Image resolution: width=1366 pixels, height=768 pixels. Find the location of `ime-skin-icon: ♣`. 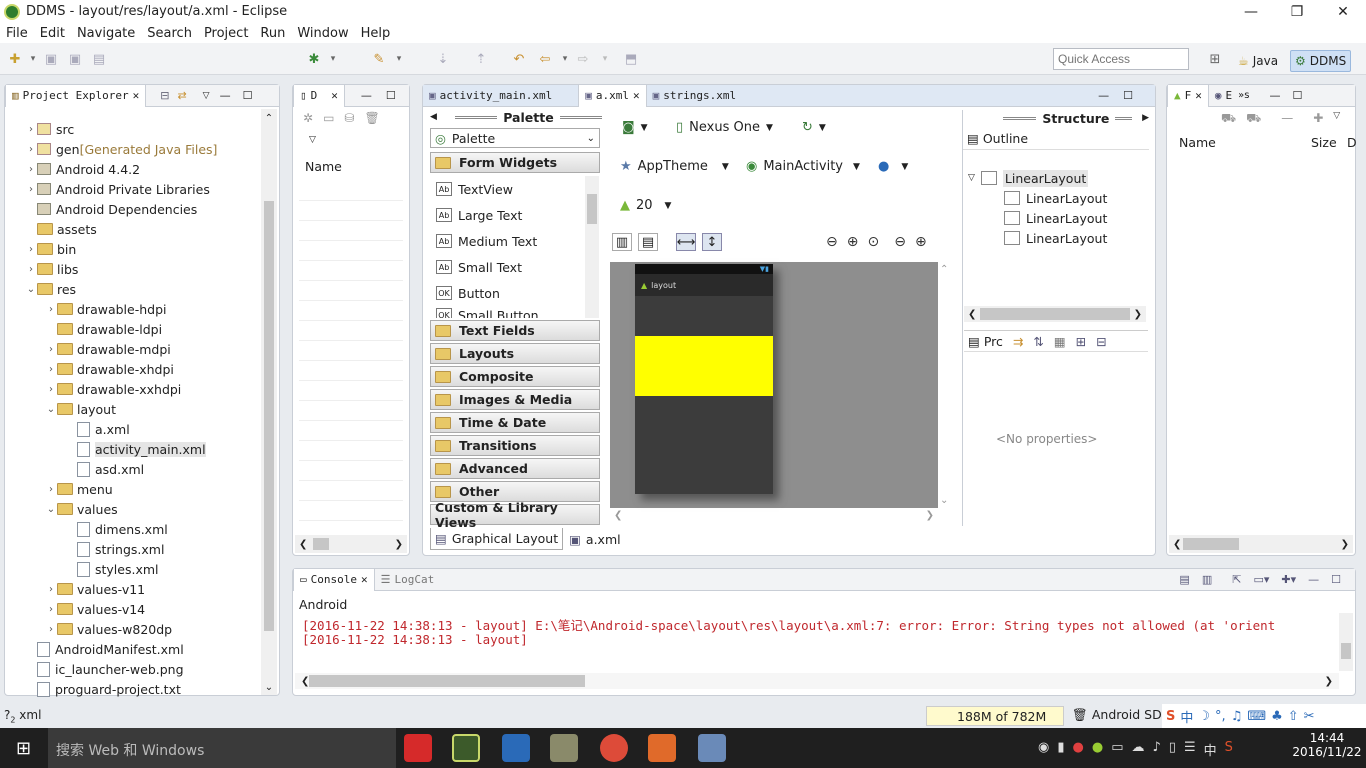

ime-skin-icon: ♣ is located at coordinates (1277, 716).